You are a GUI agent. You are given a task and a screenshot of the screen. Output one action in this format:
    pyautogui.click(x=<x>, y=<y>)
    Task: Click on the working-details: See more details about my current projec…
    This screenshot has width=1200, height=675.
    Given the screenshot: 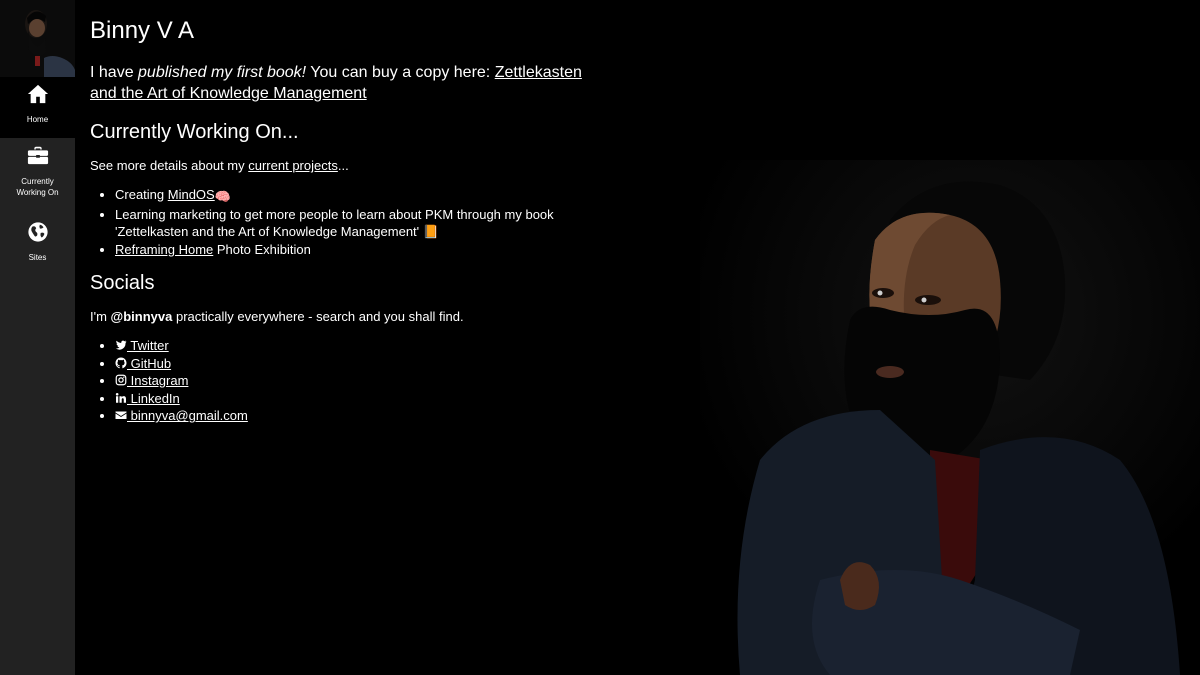 What is the action you would take?
    pyautogui.click(x=219, y=166)
    